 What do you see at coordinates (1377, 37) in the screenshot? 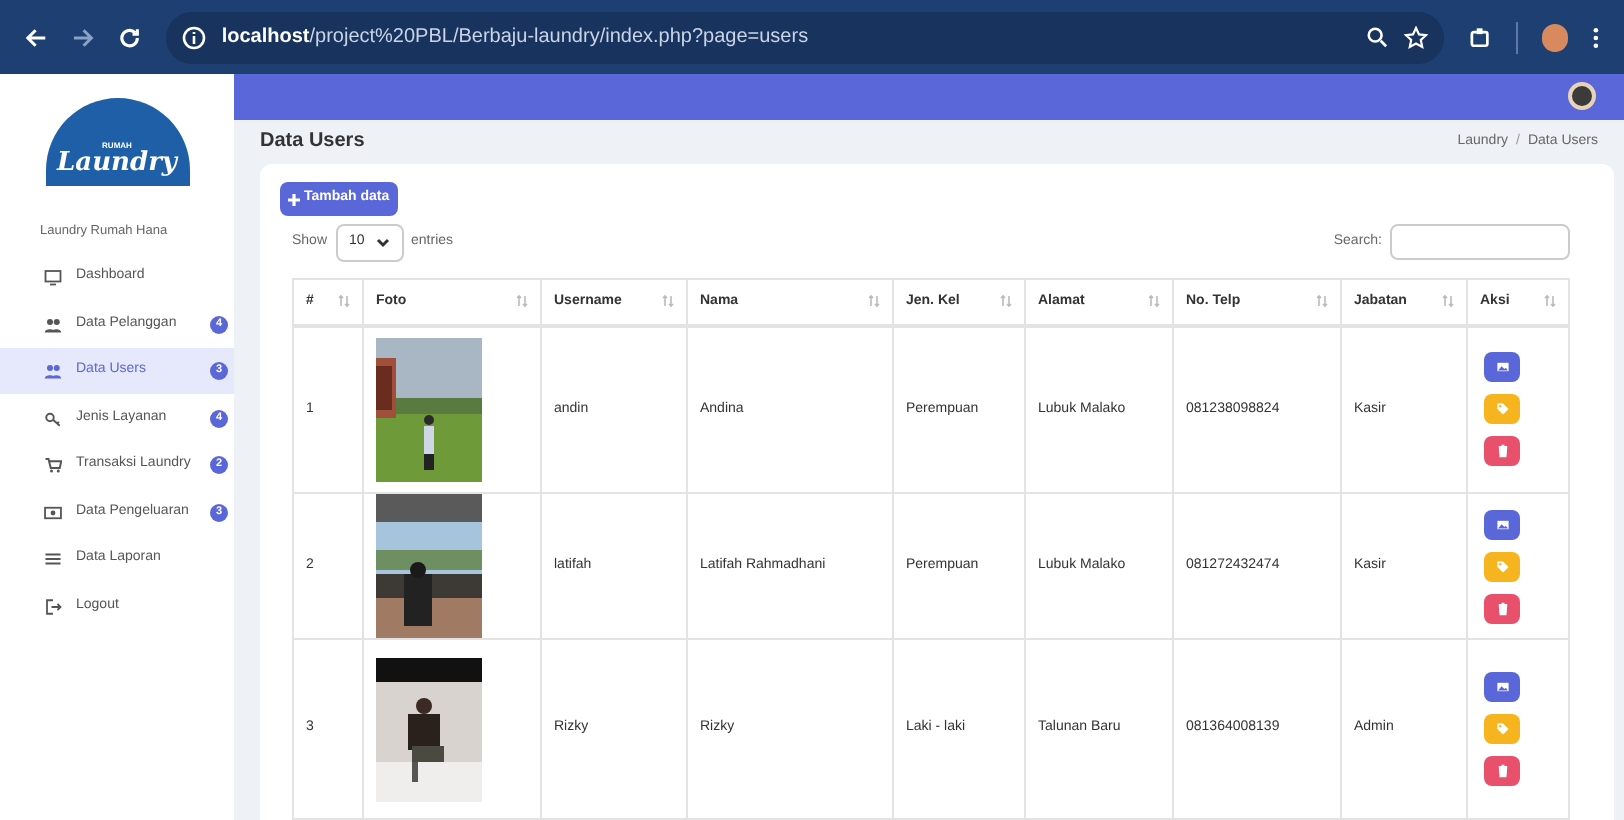
I see `zoom-icon` at bounding box center [1377, 37].